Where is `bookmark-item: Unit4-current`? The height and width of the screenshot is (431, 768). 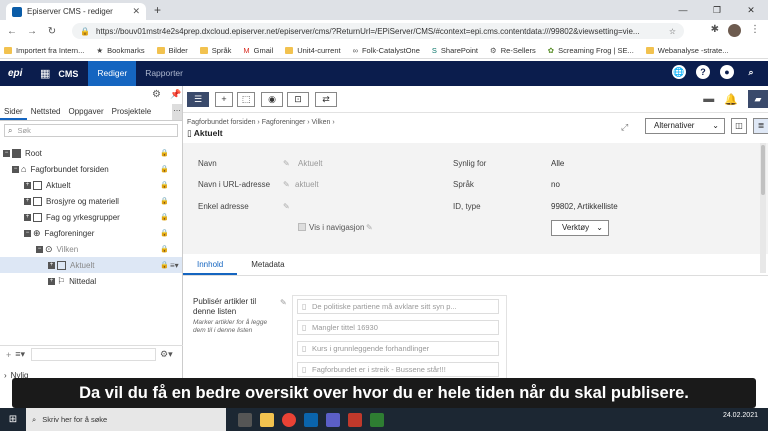
bookmark-item: Unit4-current is located at coordinates (313, 50).